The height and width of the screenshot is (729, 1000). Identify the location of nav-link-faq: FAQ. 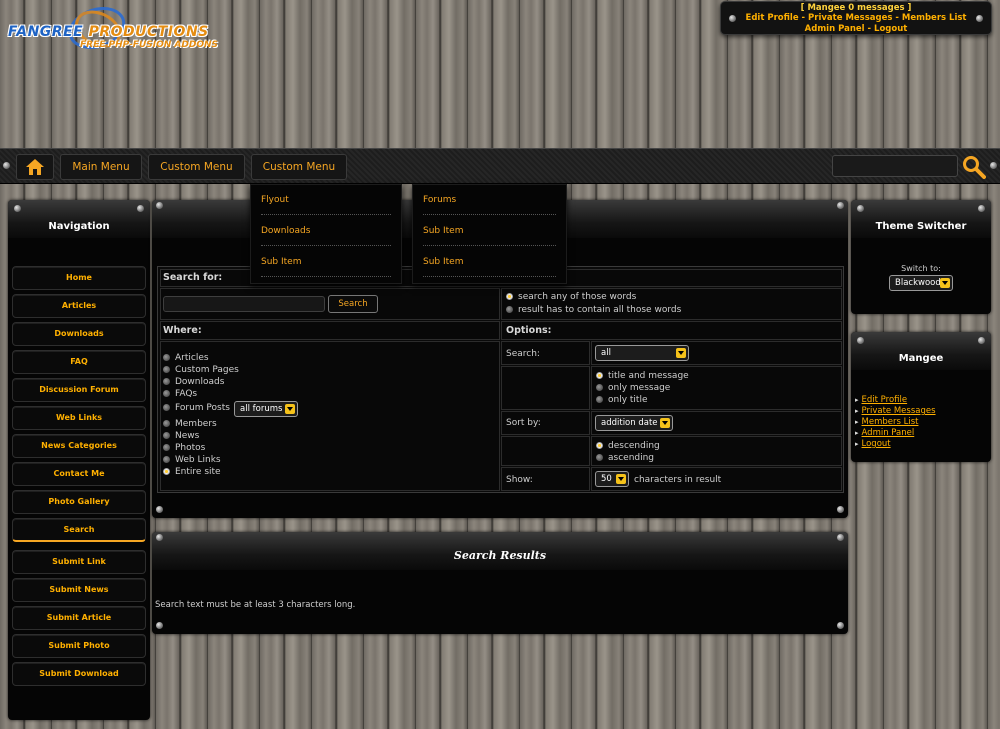
(79, 362).